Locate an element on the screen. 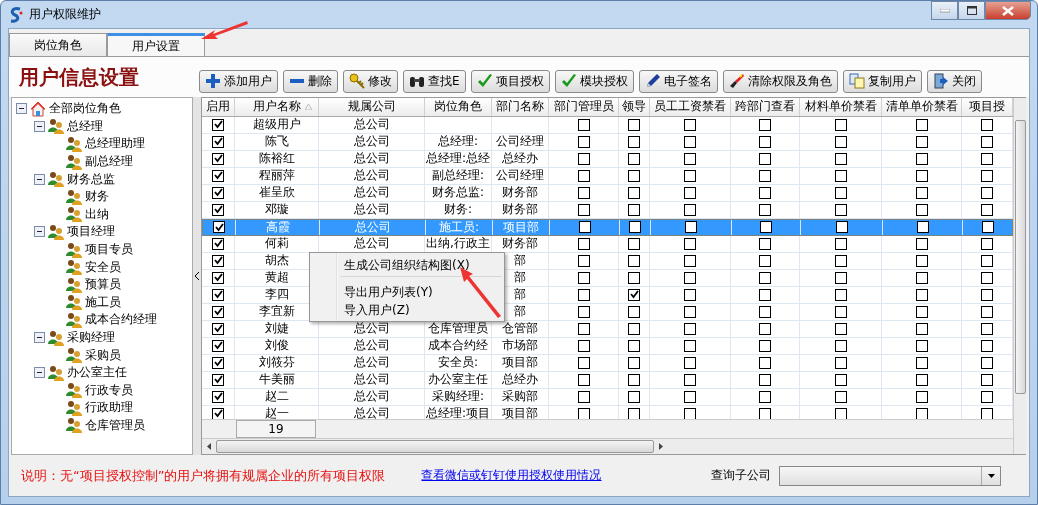  tree-item: 采购经理 is located at coordinates (91, 337).